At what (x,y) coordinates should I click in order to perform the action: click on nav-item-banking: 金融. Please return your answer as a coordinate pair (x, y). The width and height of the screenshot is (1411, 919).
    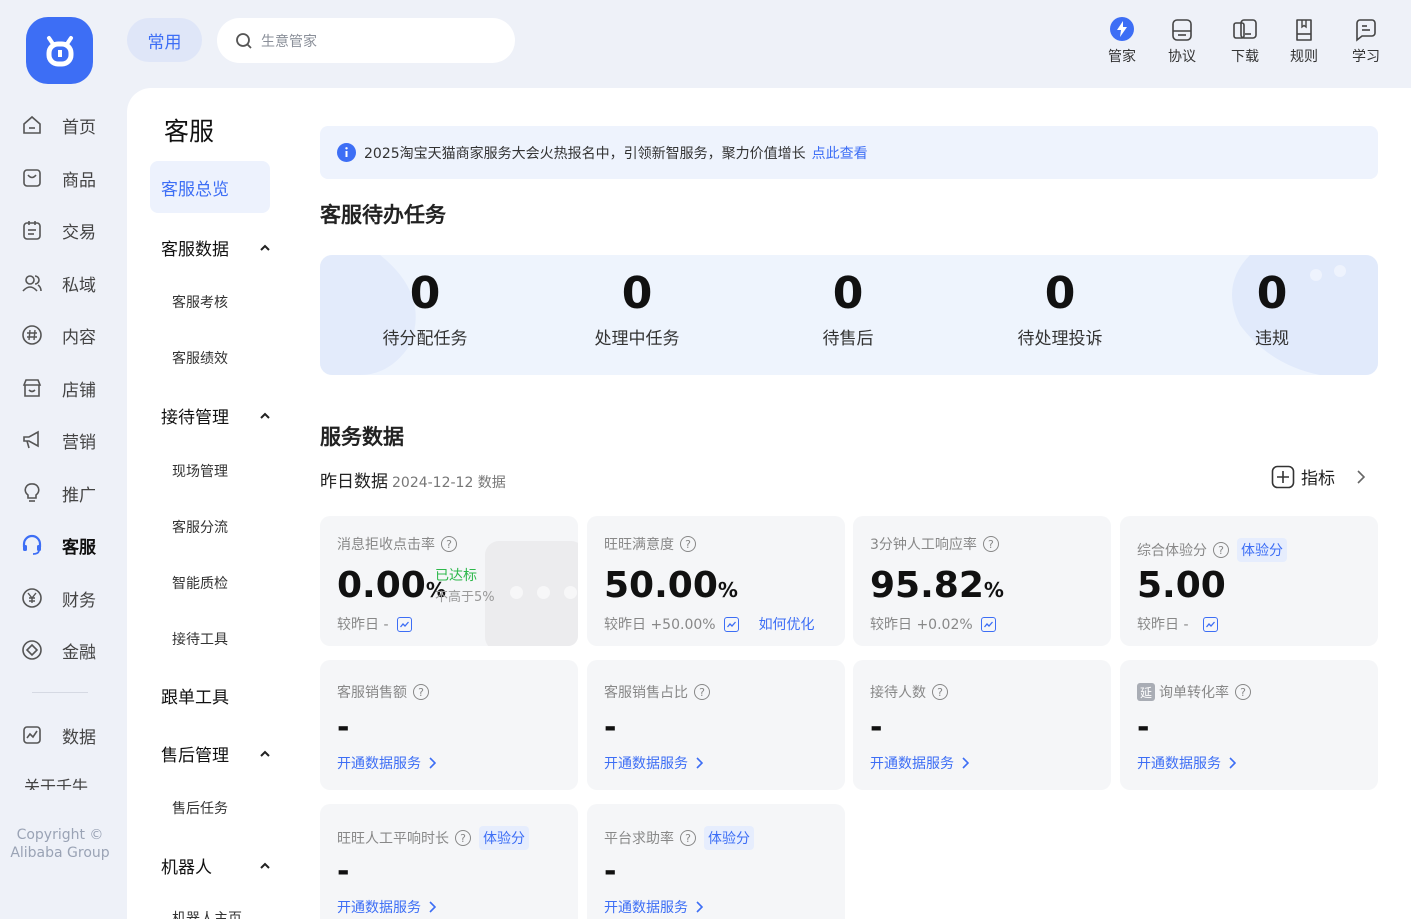
    Looking at the image, I should click on (60, 650).